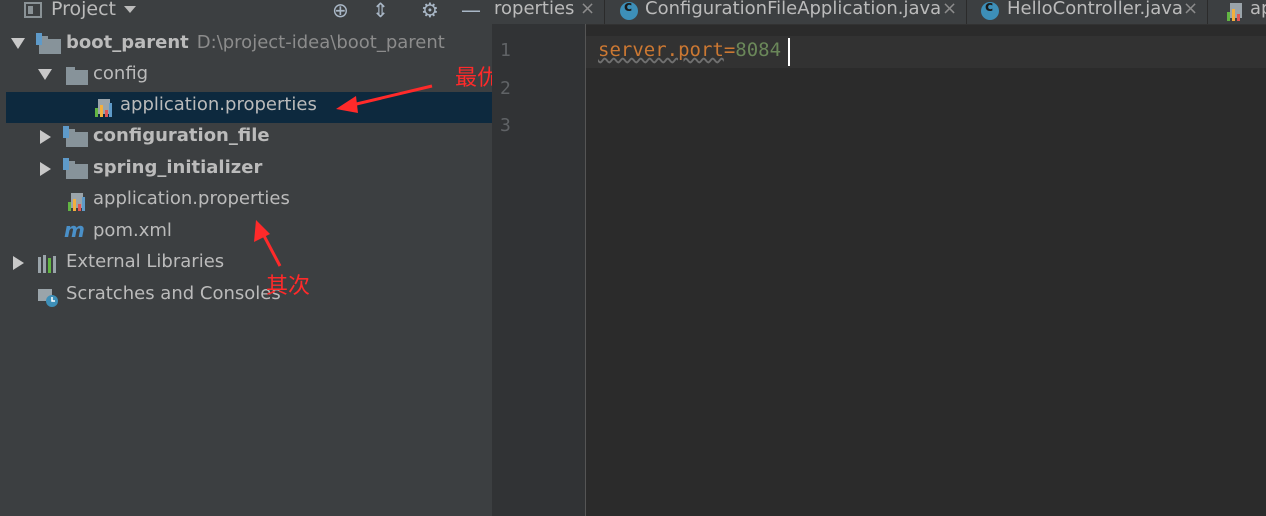  Describe the element at coordinates (789, 52) in the screenshot. I see `text-cursor` at that location.